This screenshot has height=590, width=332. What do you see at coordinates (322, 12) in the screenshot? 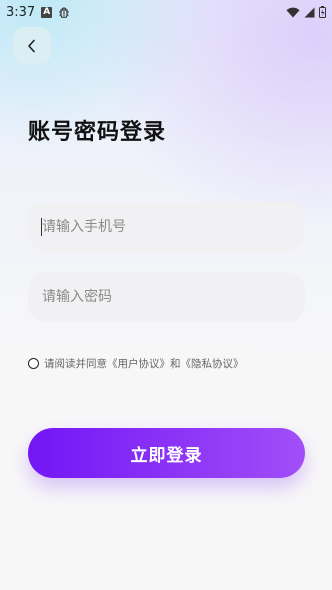
I see `battery-icon` at bounding box center [322, 12].